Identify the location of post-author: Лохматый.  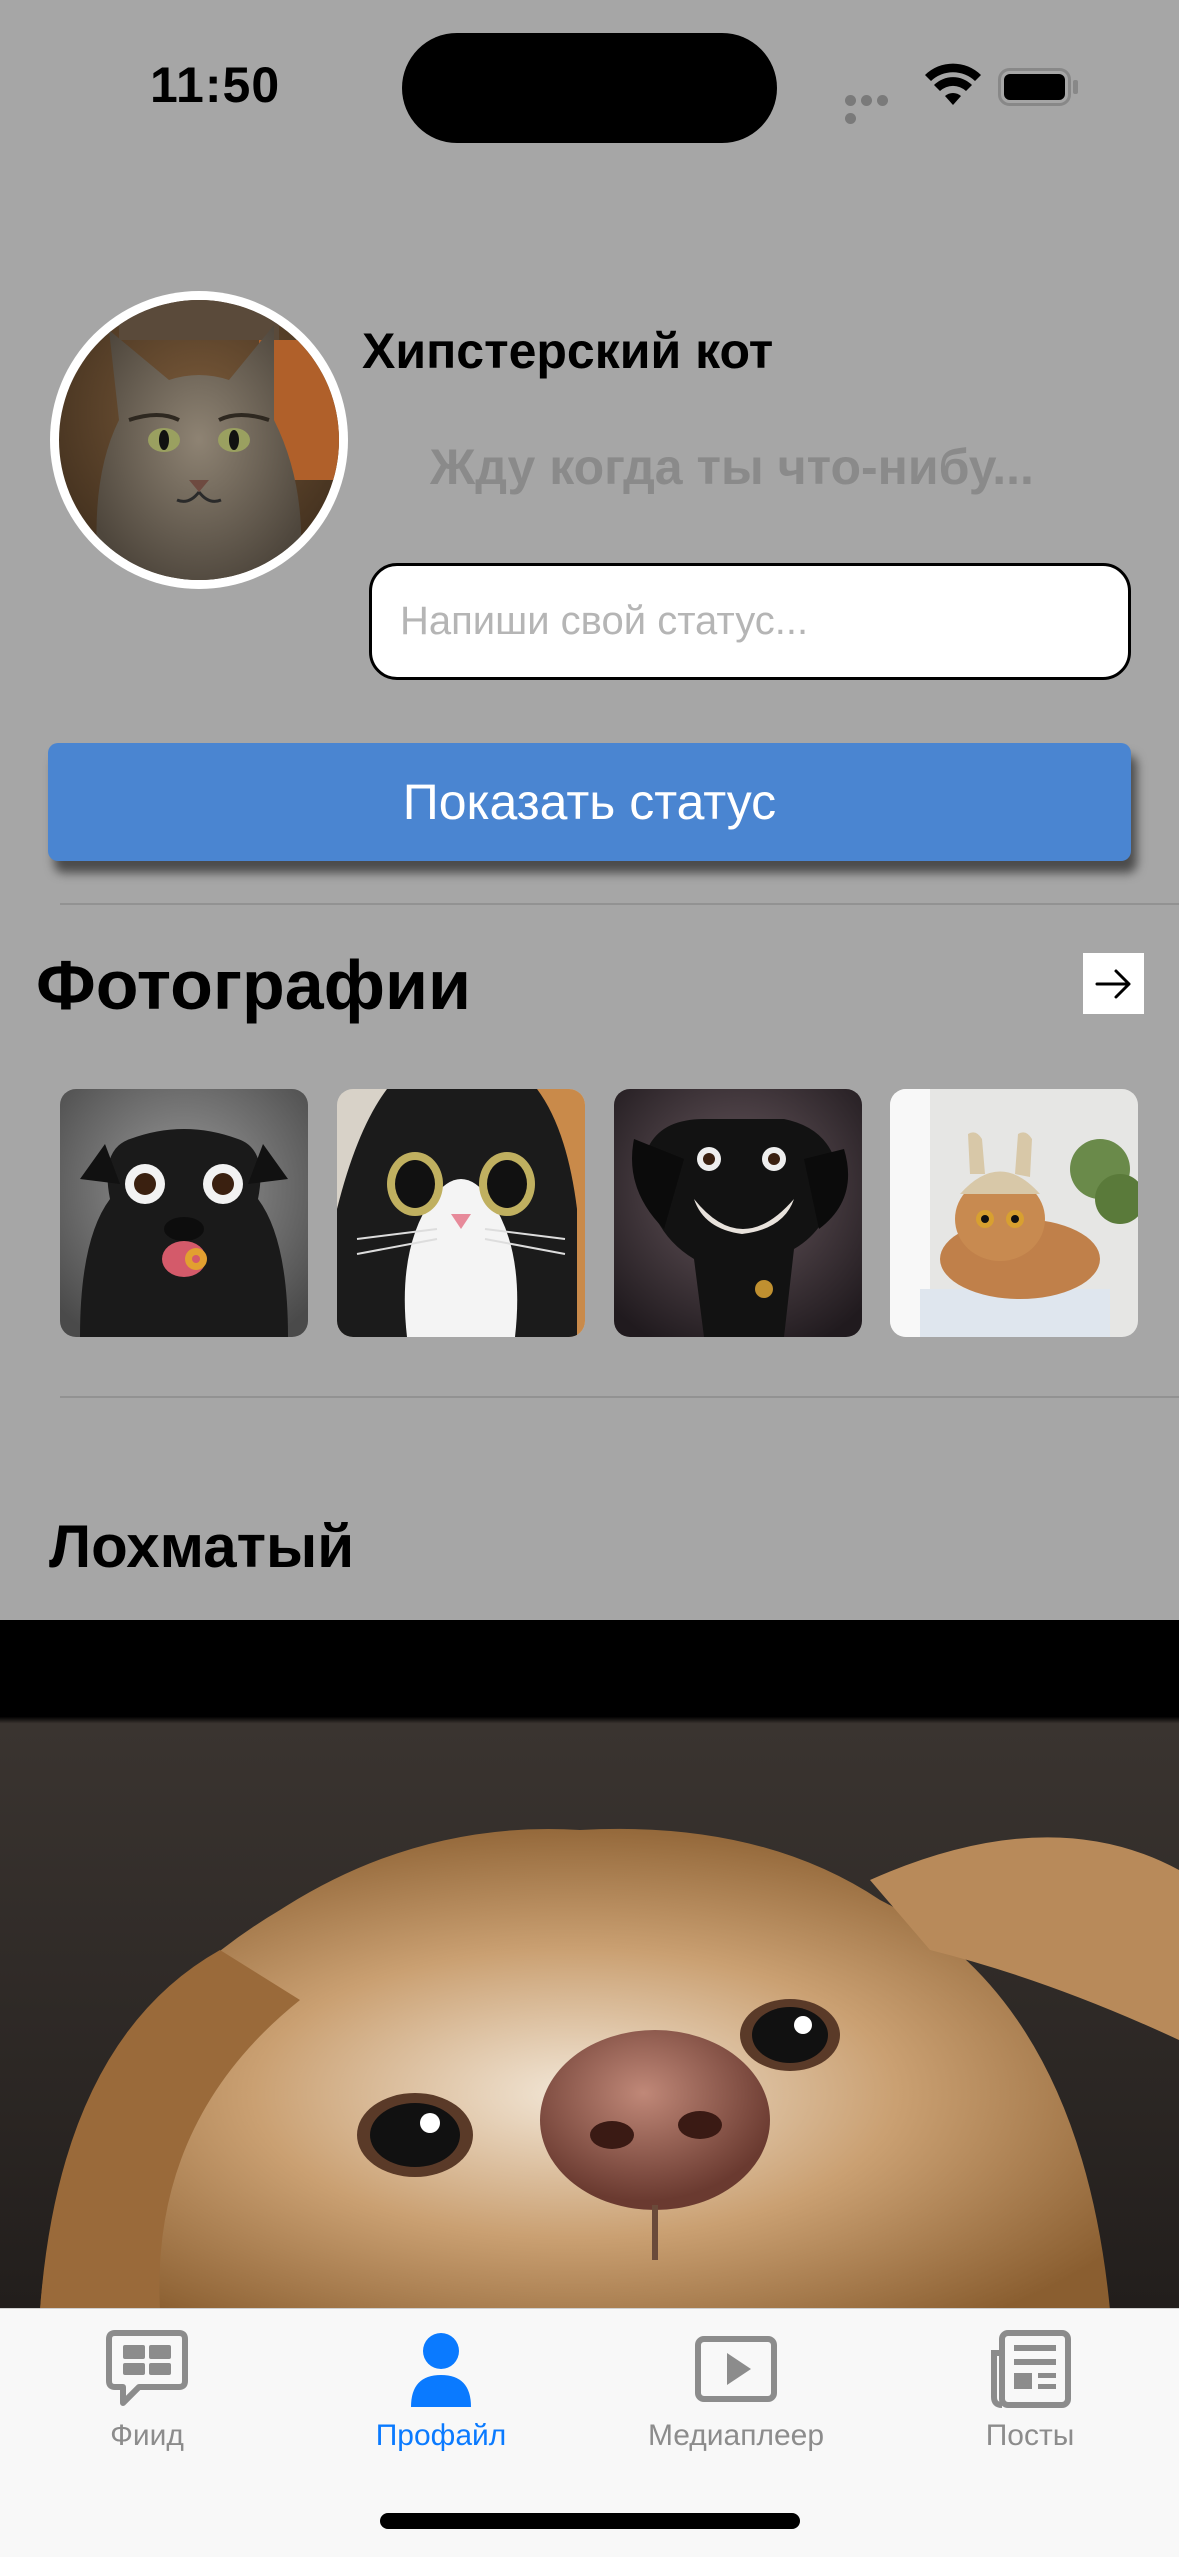
(202, 1546).